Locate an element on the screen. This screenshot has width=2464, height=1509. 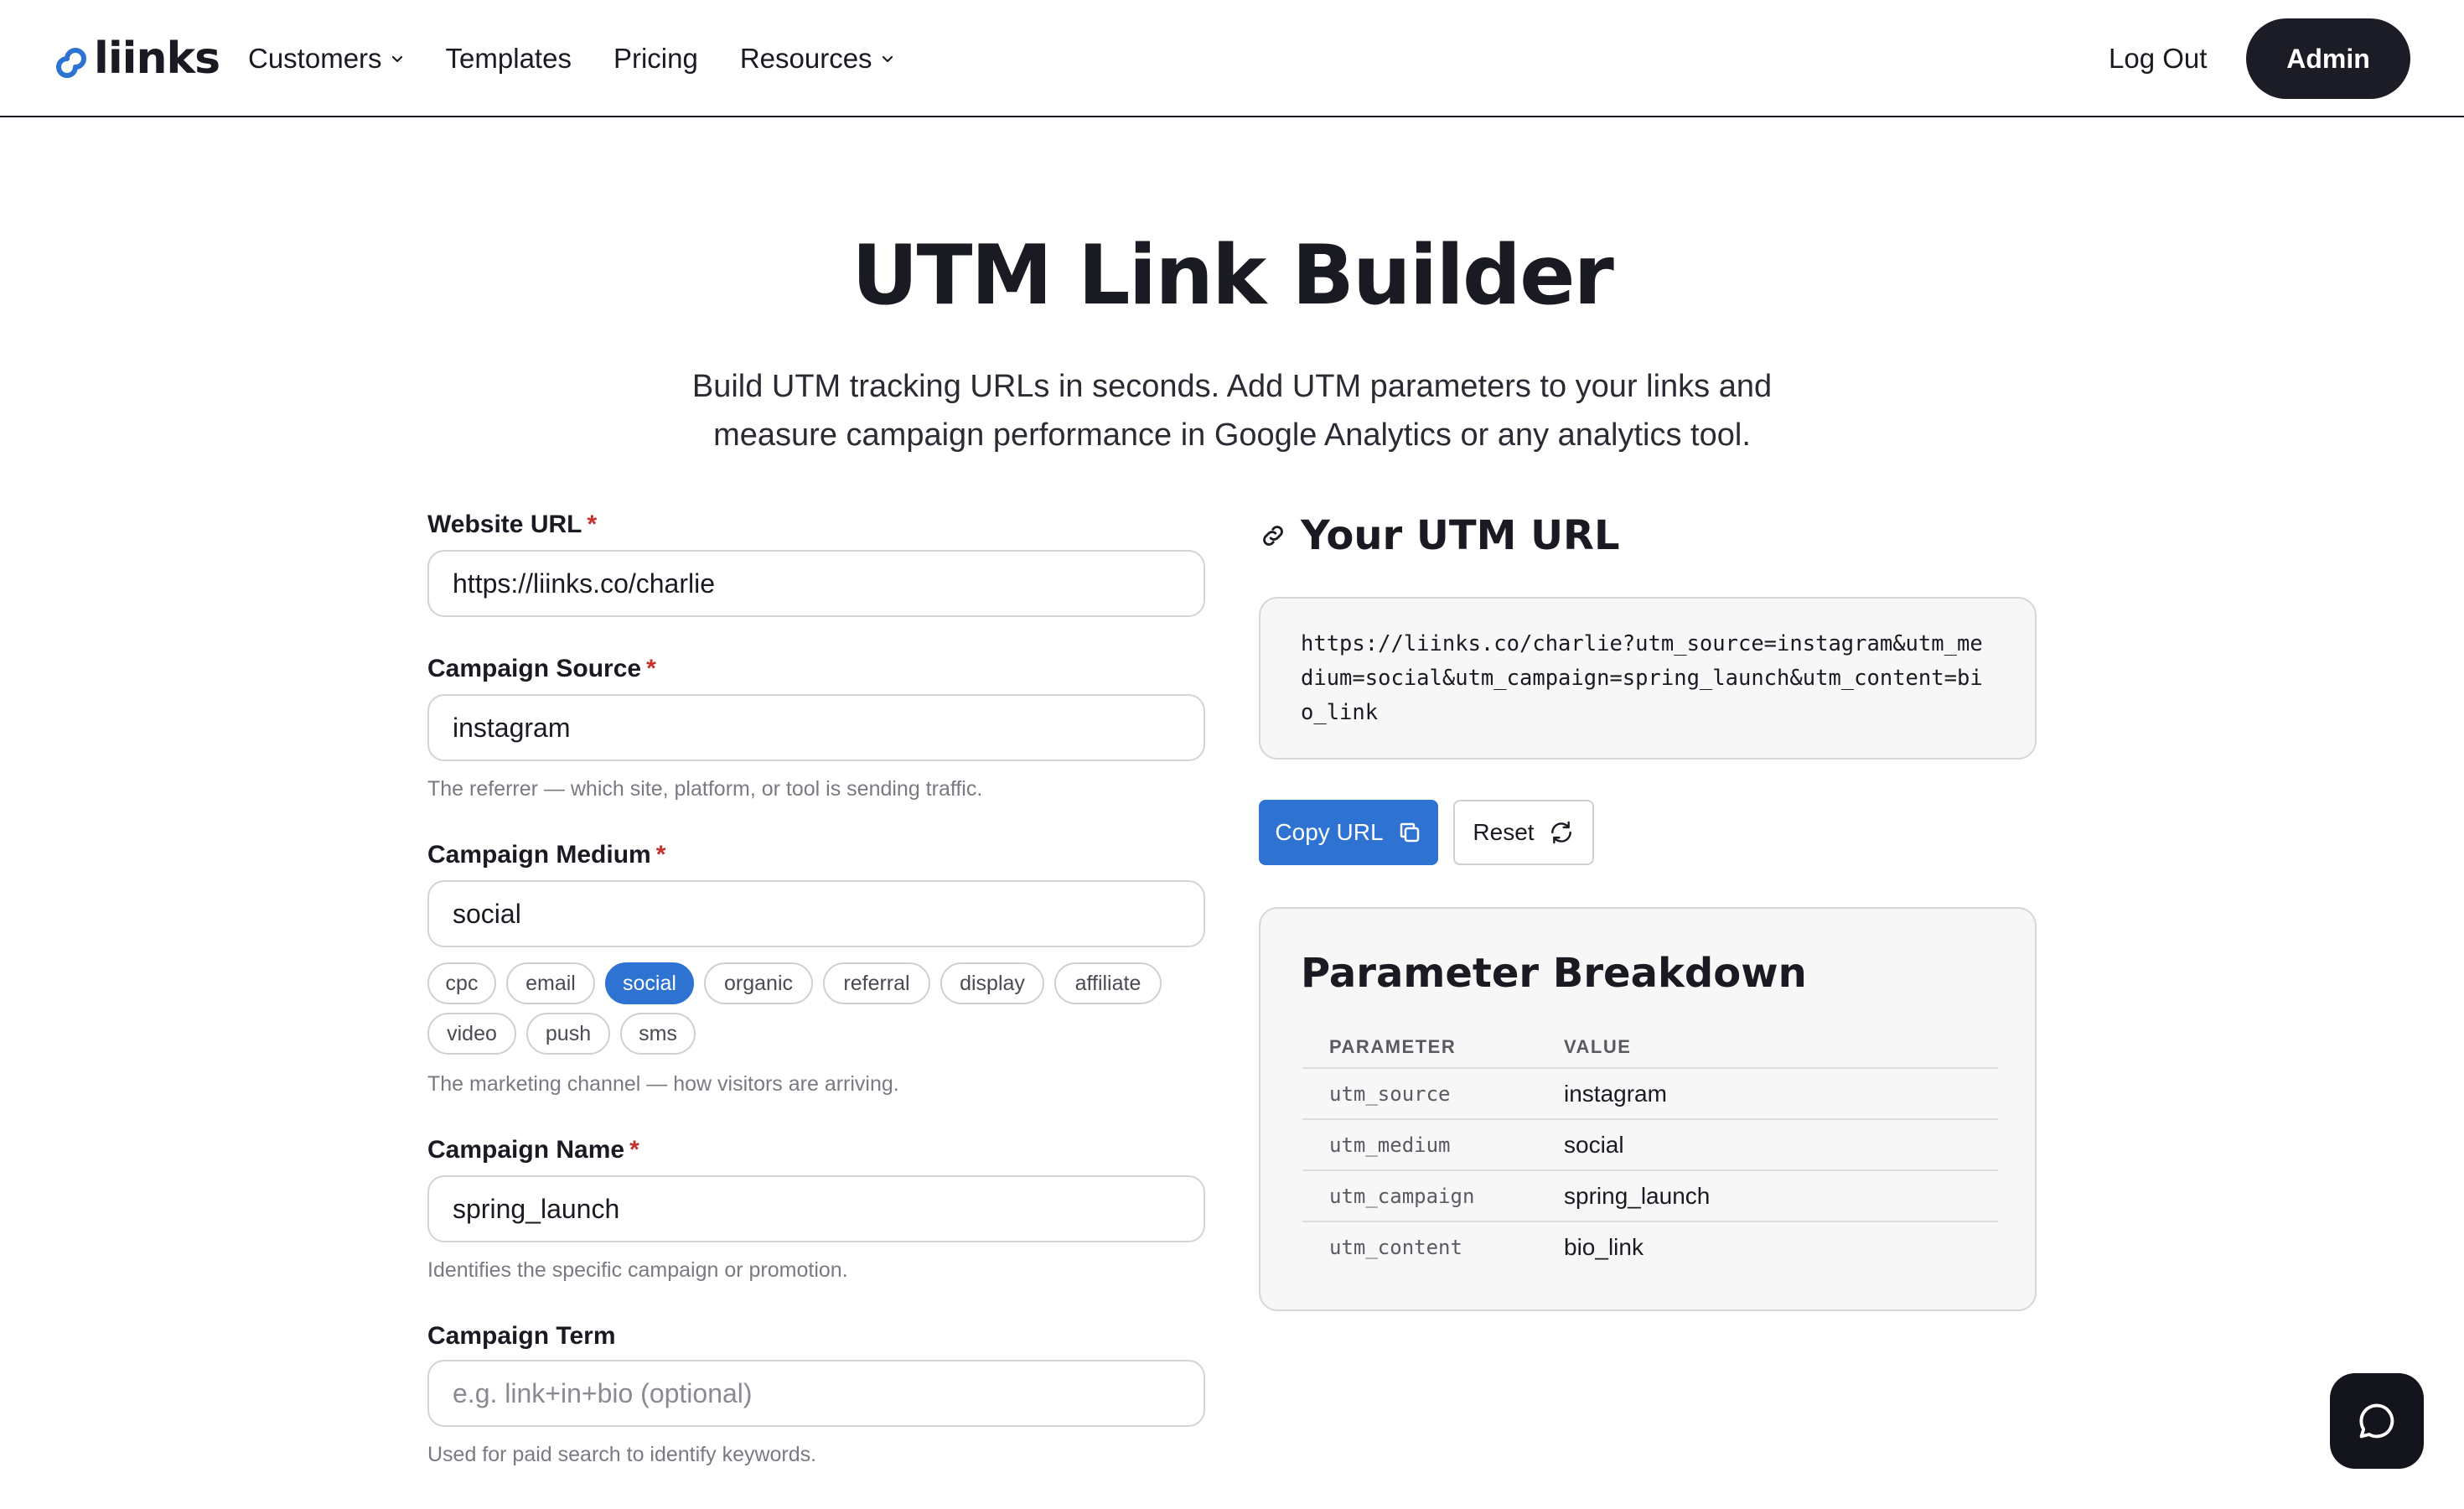
campaign-name-input is located at coordinates (816, 1208).